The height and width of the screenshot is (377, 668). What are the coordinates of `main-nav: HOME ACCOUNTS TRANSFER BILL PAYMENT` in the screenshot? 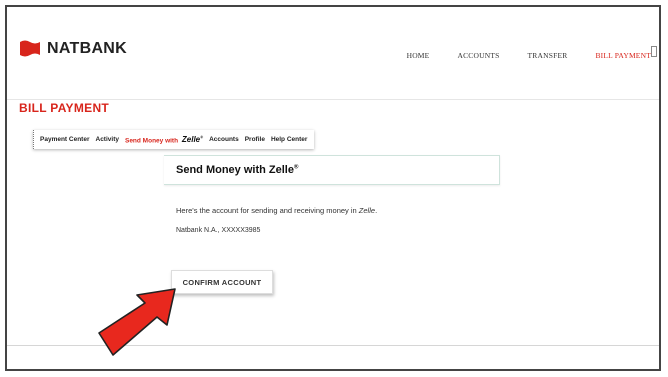 It's located at (515, 55).